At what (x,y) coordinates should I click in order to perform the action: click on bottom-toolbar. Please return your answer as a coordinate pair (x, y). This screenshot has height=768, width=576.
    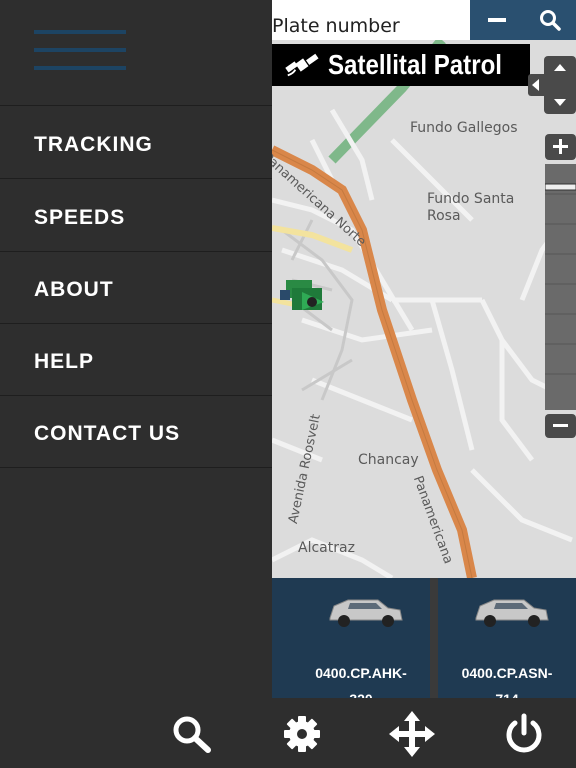
    Looking at the image, I should click on (288, 733).